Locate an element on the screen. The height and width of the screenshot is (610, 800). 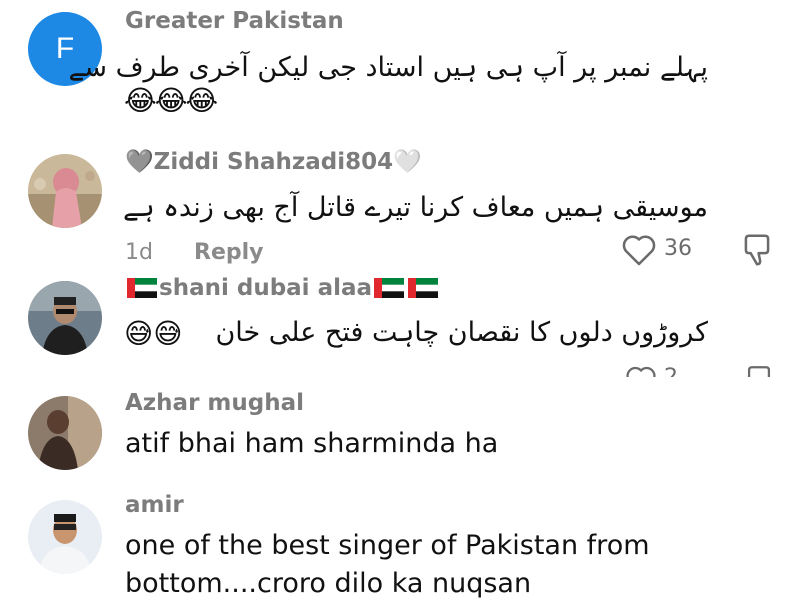
comment-text-line2: bottom....croro dilo ka nuqsan is located at coordinates (328, 583).